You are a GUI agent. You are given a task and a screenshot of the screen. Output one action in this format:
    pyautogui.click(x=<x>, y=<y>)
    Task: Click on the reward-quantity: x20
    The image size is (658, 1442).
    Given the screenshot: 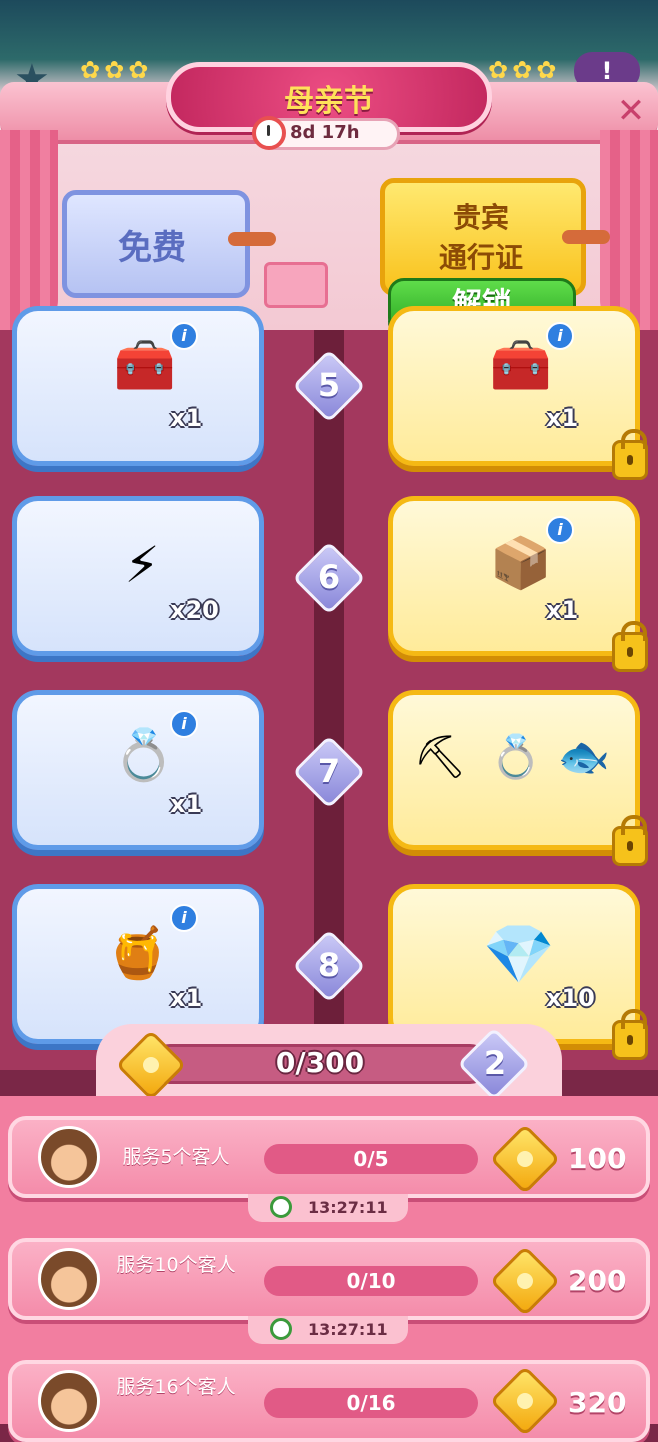 What is the action you would take?
    pyautogui.click(x=194, y=610)
    